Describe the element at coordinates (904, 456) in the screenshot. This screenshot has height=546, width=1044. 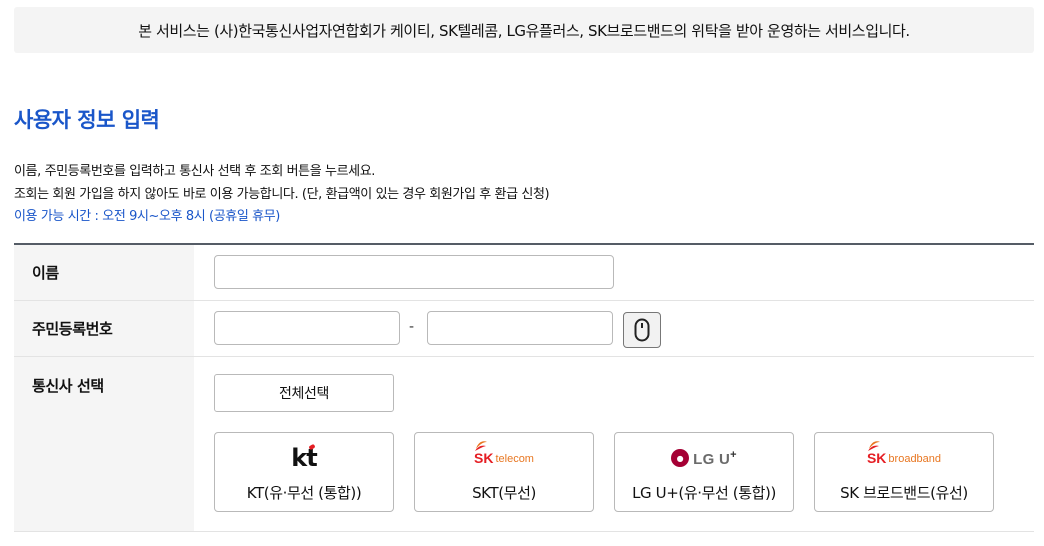
I see `sk-broadband-logo: SK broadband` at that location.